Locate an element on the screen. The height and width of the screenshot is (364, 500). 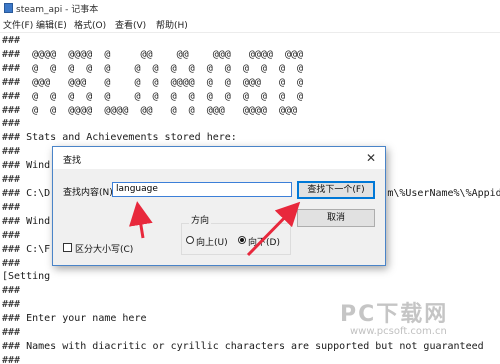
dialog-title-bar: 查找 ✕ is located at coordinates (219, 158).